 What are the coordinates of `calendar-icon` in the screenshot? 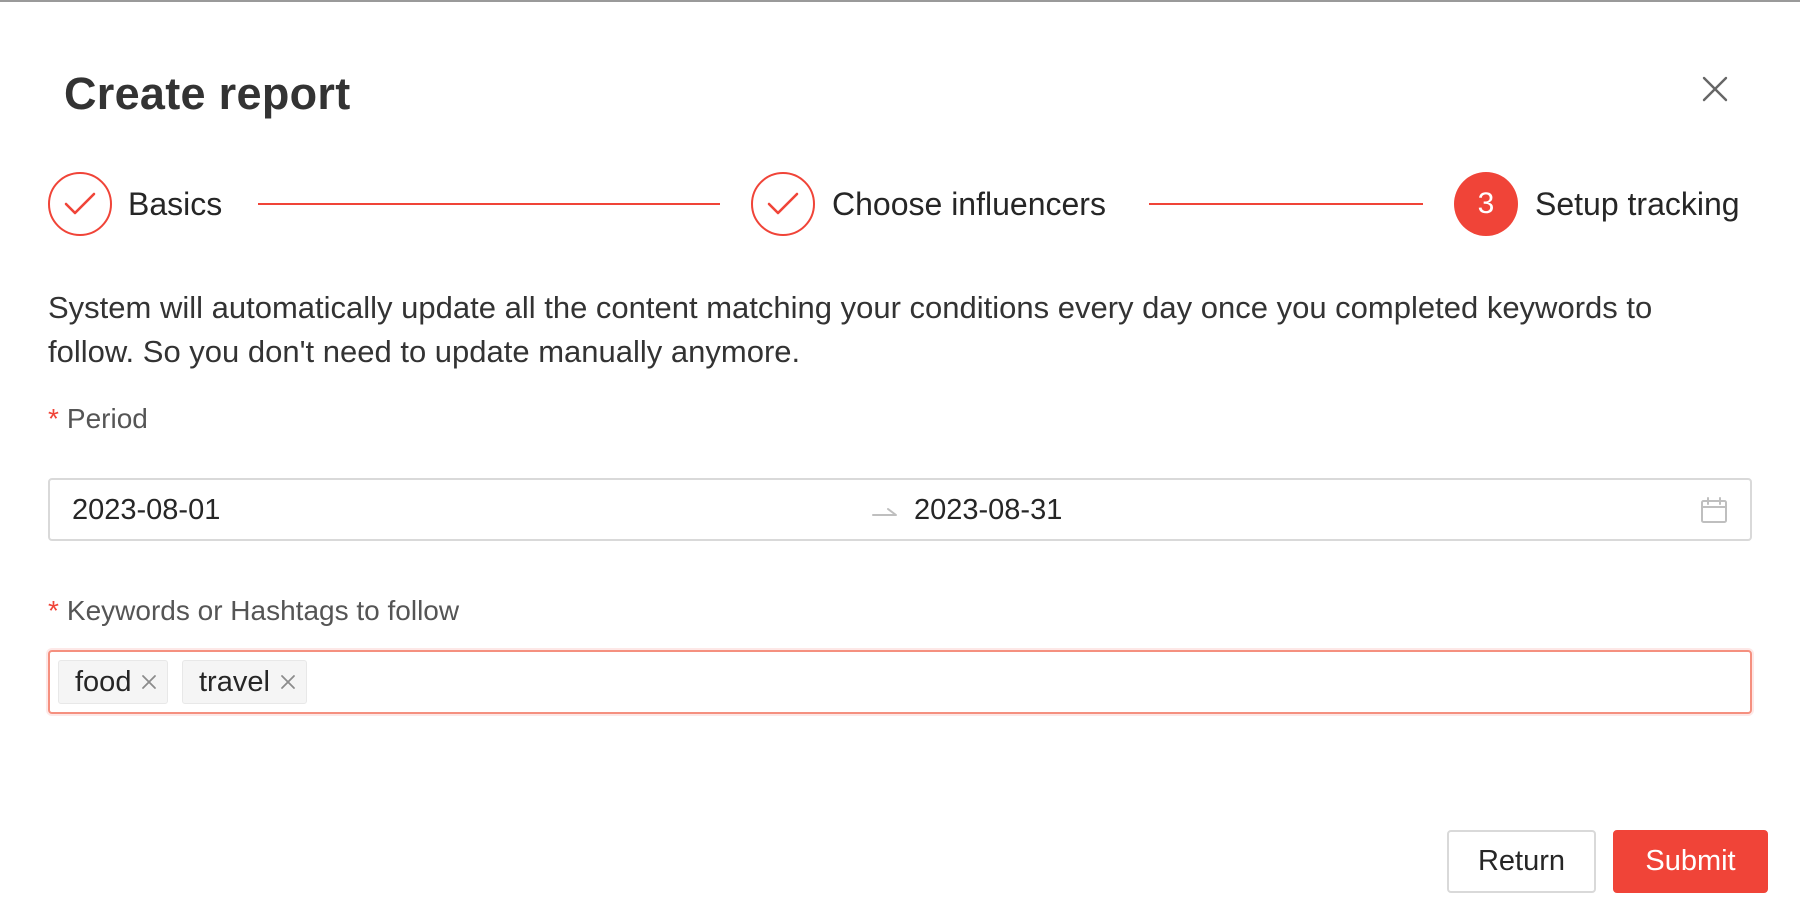 It's located at (1714, 510).